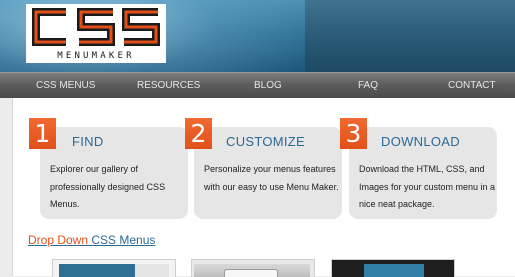 This screenshot has height=277, width=515. I want to click on logo-letters, so click(96, 27).